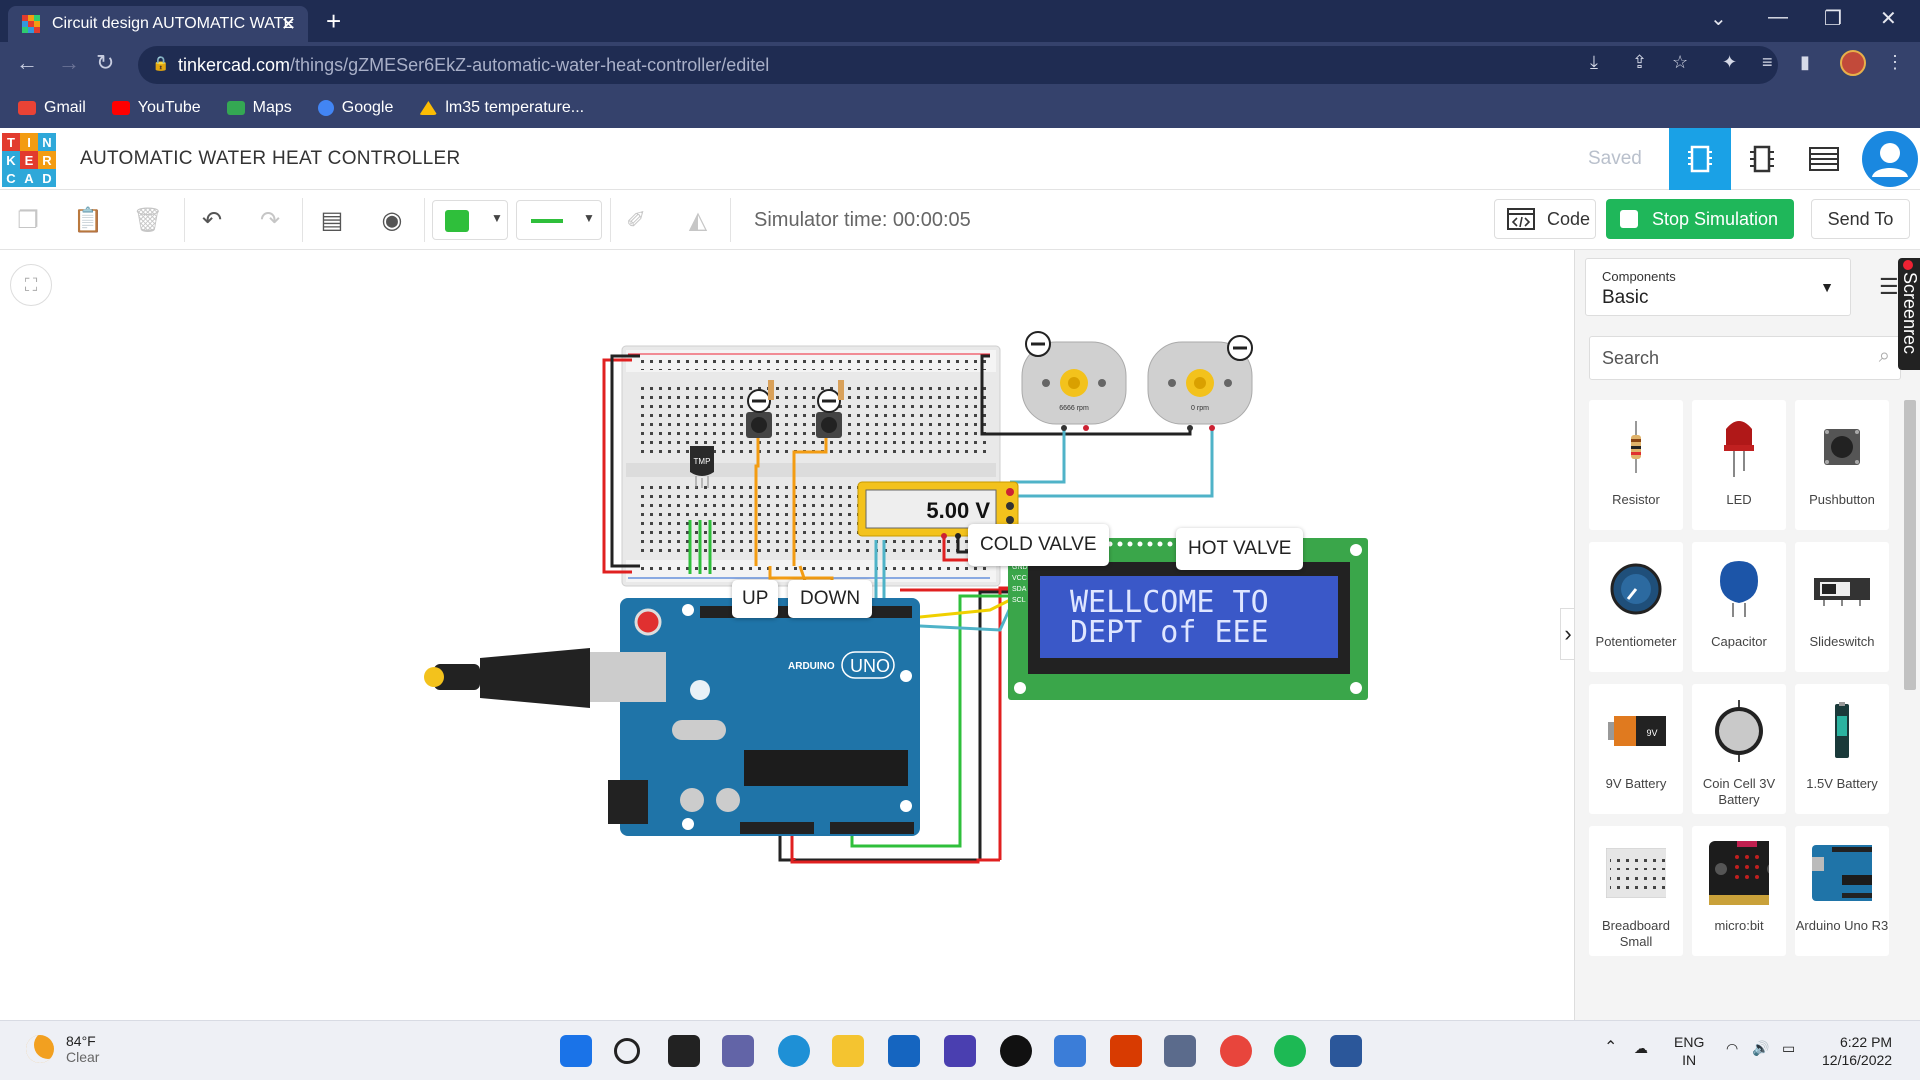 The width and height of the screenshot is (1920, 1080). I want to click on circuit-view-button, so click(1700, 159).